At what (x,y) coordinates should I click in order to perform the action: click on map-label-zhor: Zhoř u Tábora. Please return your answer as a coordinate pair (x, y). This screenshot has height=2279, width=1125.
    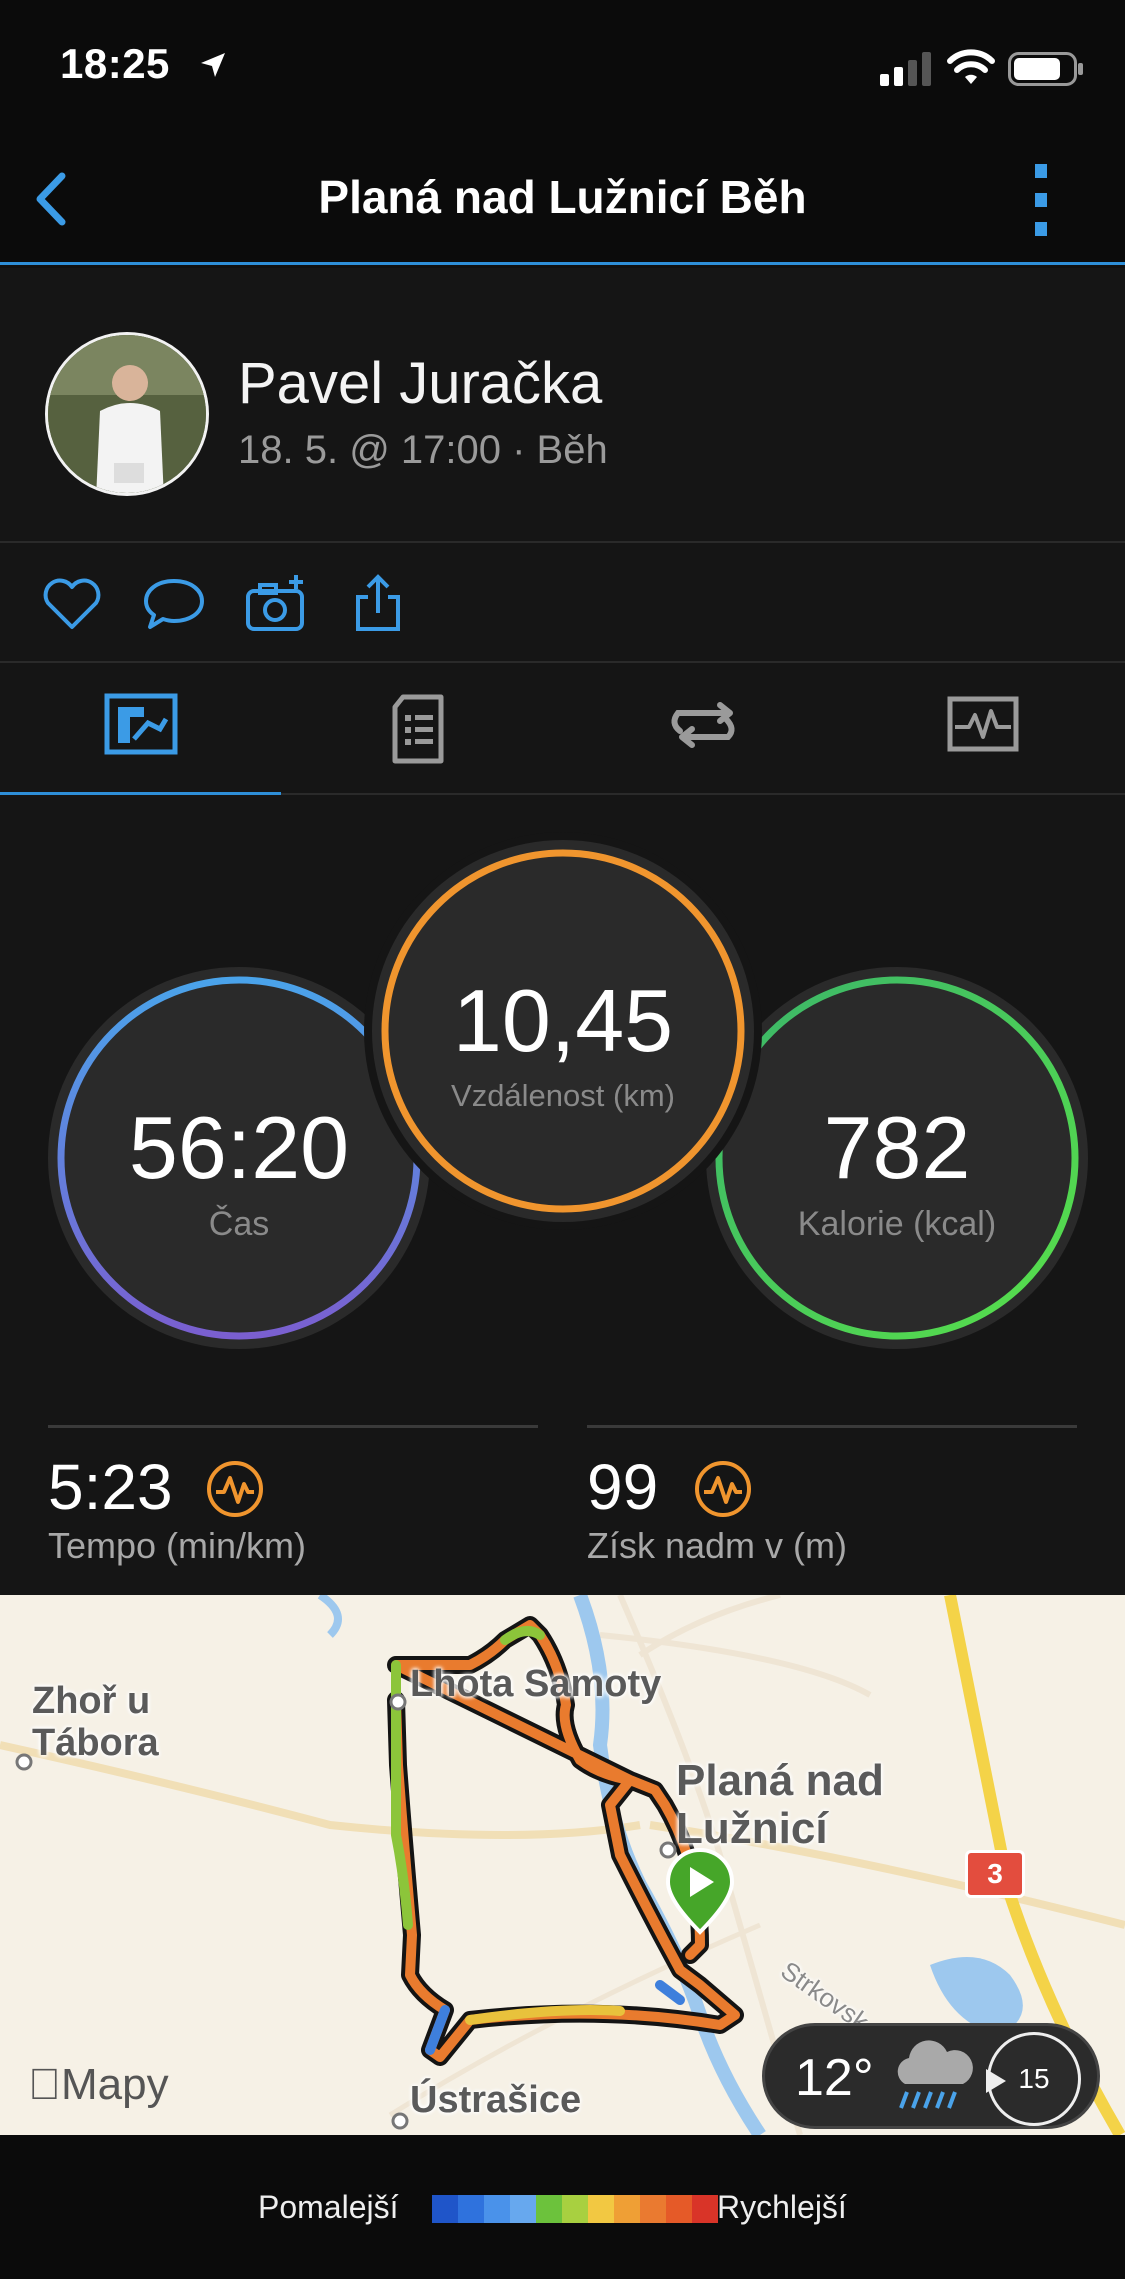
    Looking at the image, I should click on (95, 1722).